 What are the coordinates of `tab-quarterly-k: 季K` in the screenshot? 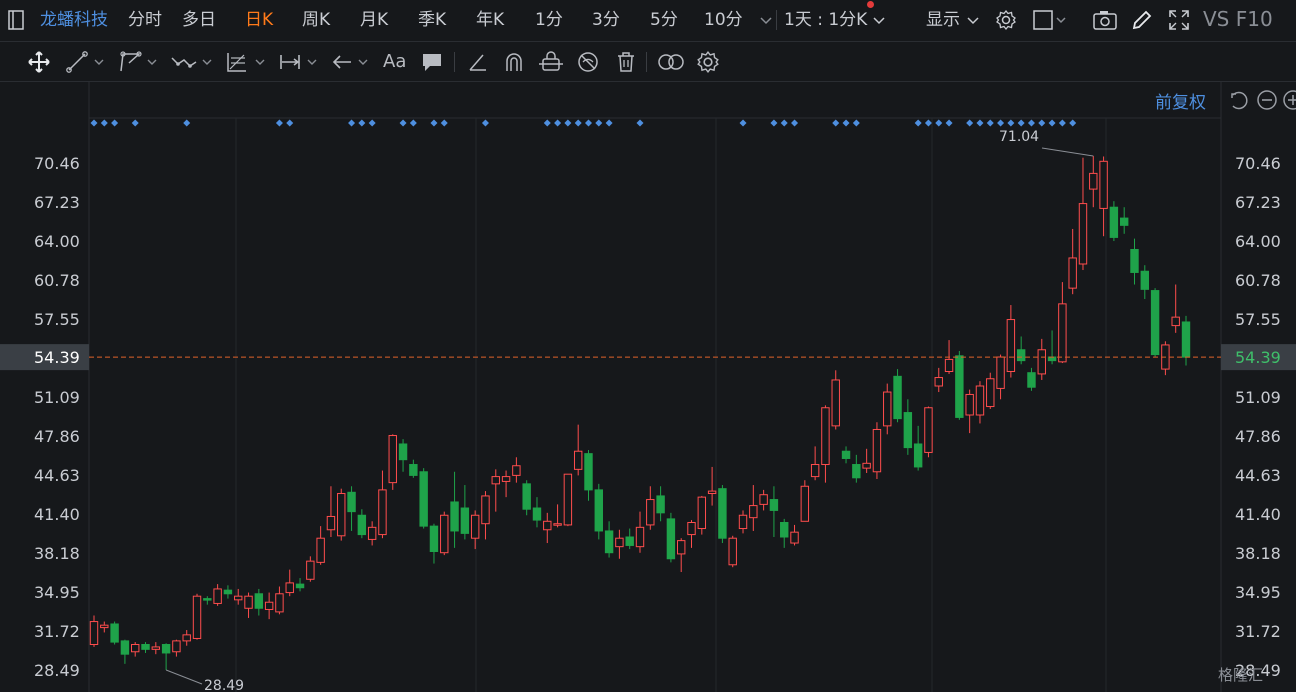 It's located at (432, 20).